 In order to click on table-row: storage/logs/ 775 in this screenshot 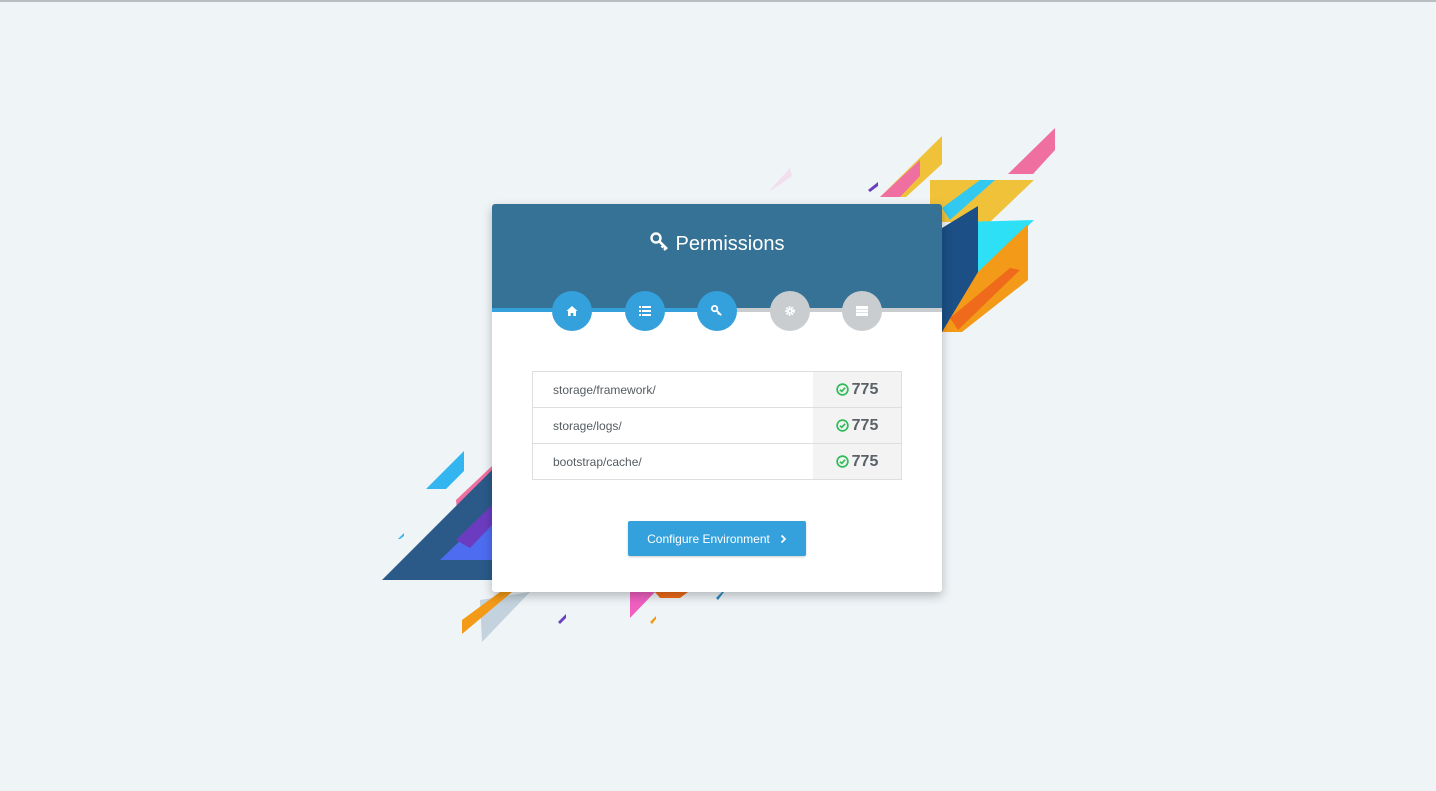, I will do `click(717, 425)`.